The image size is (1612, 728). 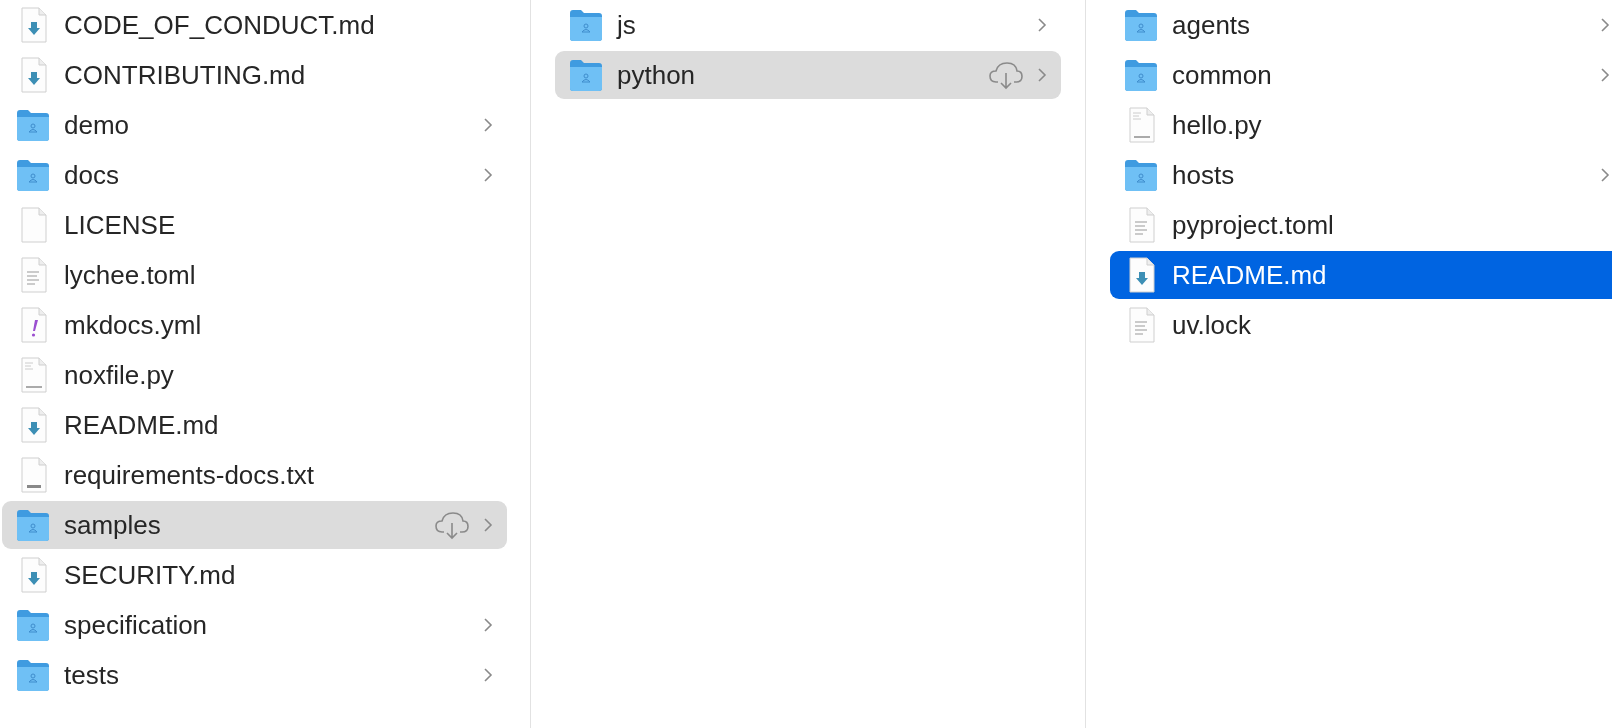 I want to click on file-row: CODE_OF_CONDUCT.md, so click(x=254, y=25).